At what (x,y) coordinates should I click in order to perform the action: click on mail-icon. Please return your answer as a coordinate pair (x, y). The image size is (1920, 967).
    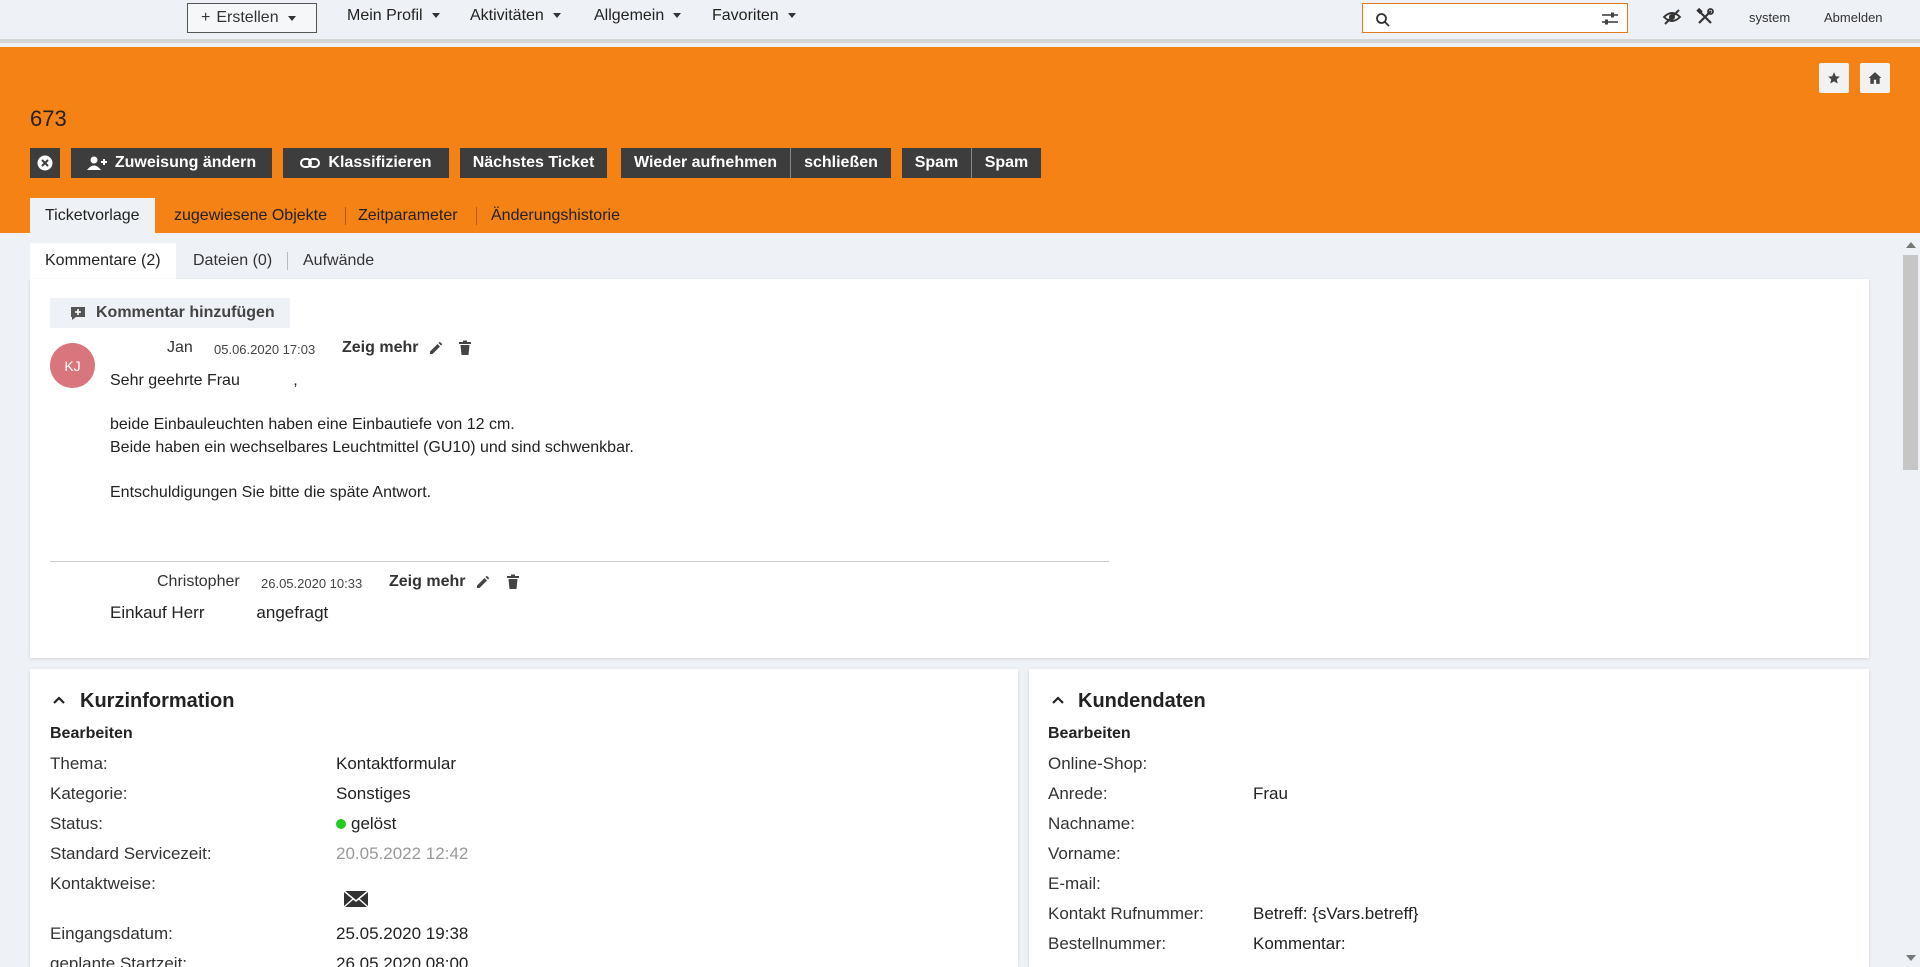
    Looking at the image, I should click on (356, 899).